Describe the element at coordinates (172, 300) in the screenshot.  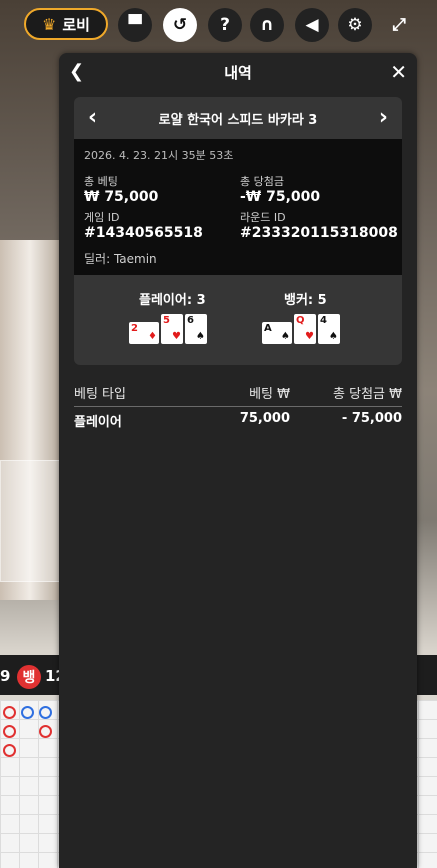
I see `player-score: 플레이어: 3` at that location.